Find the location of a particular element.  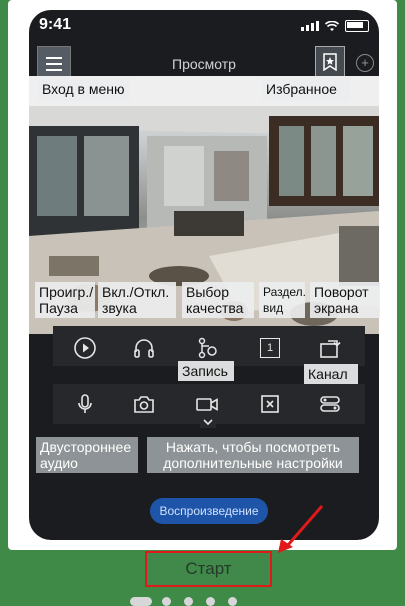

tooltip-menu: Вход в меню is located at coordinates (84, 90).